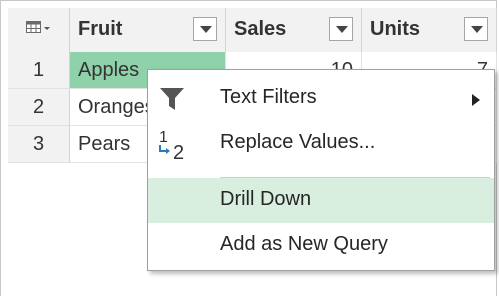  Describe the element at coordinates (476, 102) in the screenshot. I see `submenu-arrow-icon` at that location.